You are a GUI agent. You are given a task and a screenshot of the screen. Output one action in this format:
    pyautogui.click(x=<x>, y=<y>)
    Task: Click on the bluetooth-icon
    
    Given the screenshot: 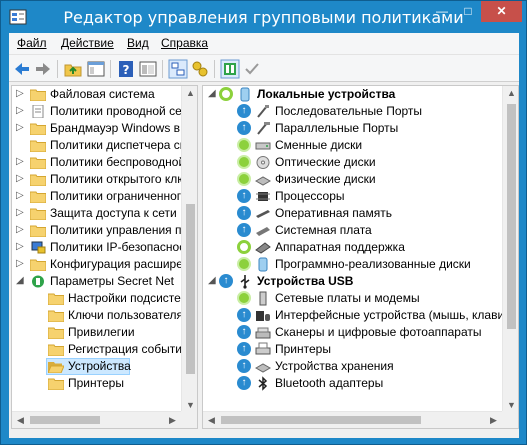 What is the action you would take?
    pyautogui.click(x=263, y=383)
    